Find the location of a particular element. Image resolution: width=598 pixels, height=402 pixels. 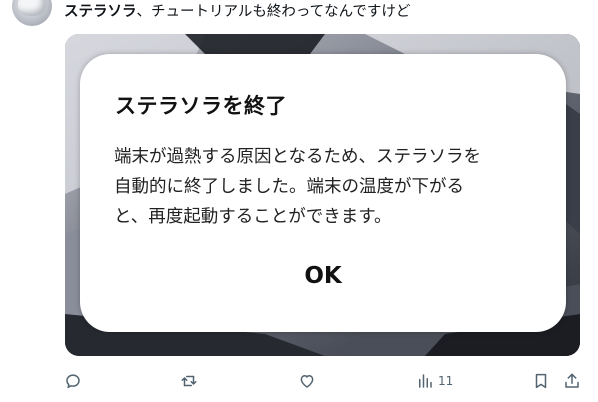

repost-icon is located at coordinates (189, 381).